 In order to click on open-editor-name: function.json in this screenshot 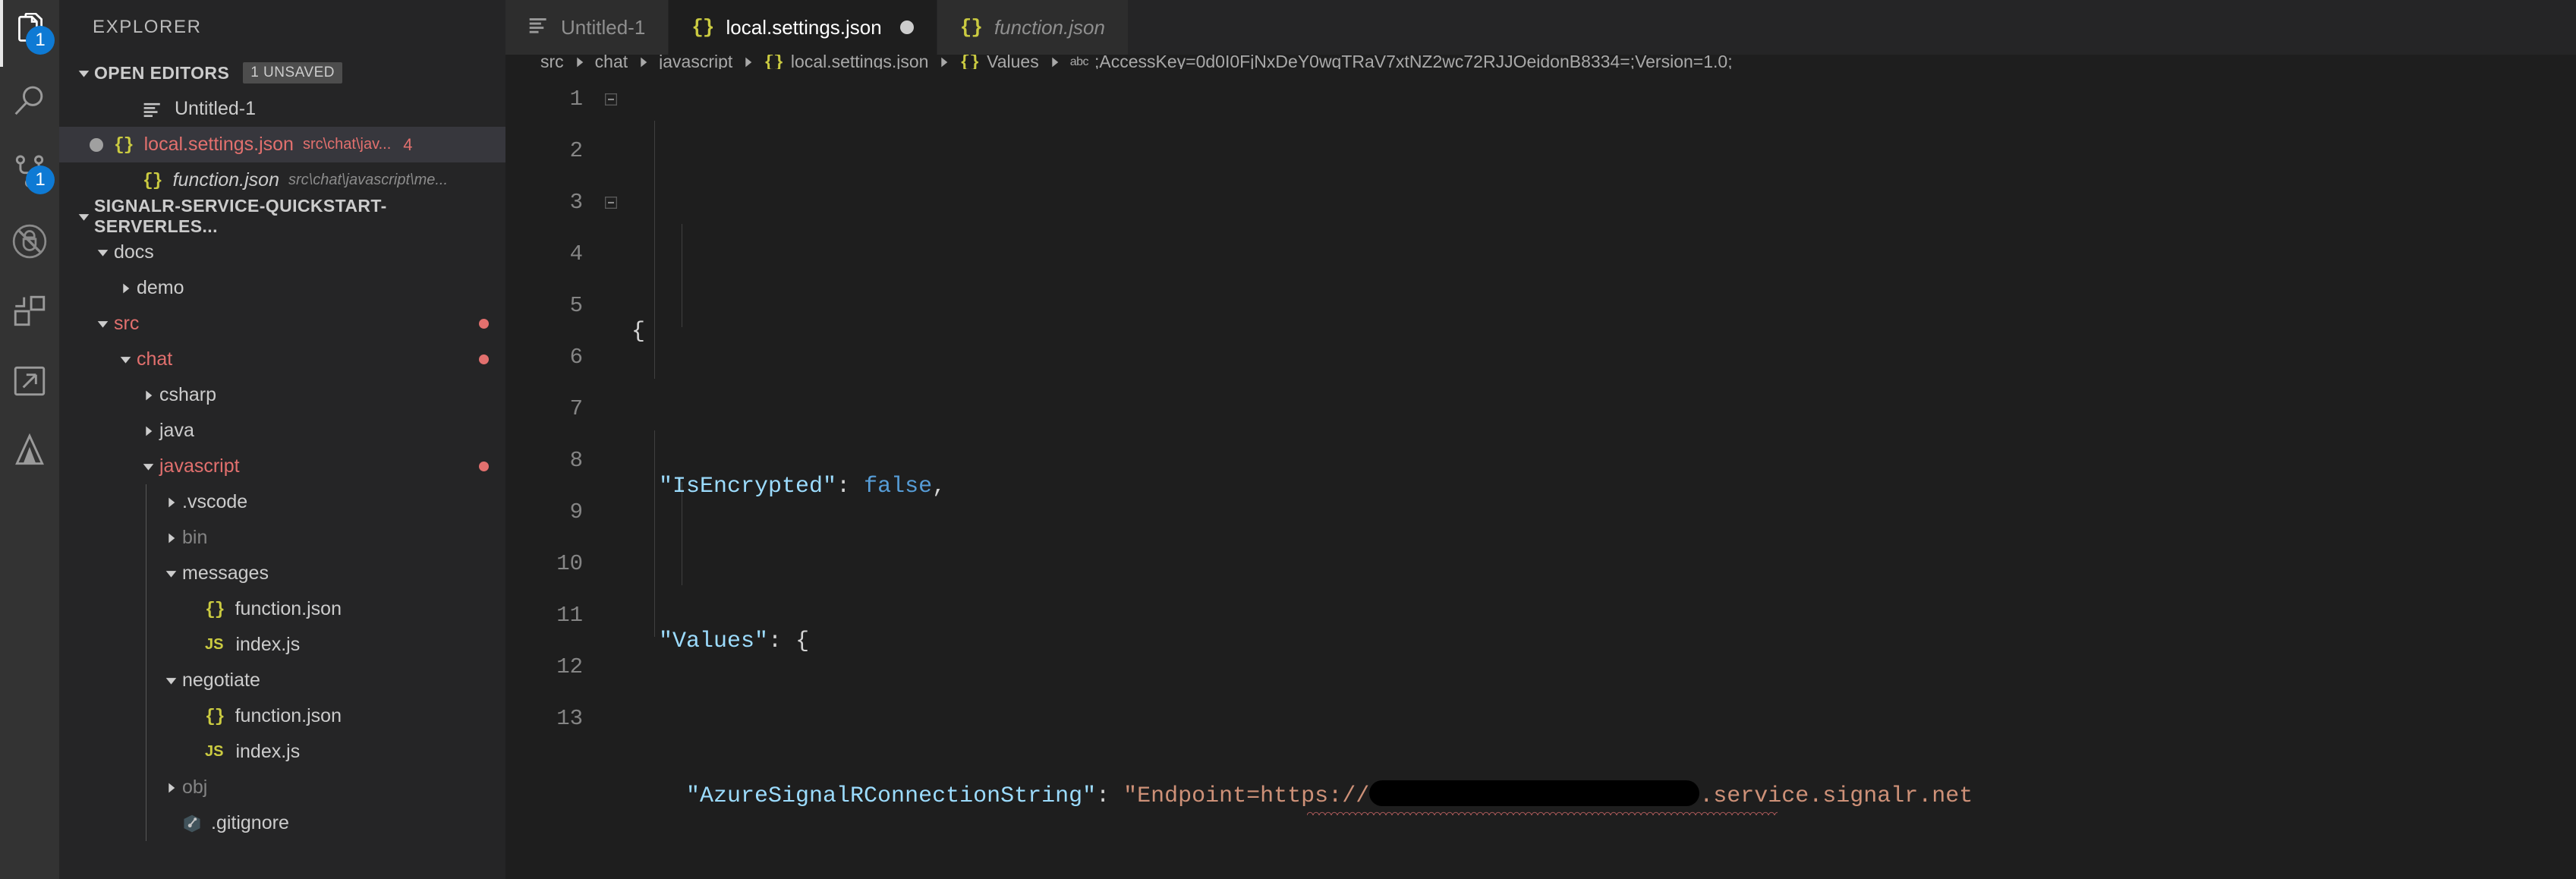, I will do `click(225, 180)`.